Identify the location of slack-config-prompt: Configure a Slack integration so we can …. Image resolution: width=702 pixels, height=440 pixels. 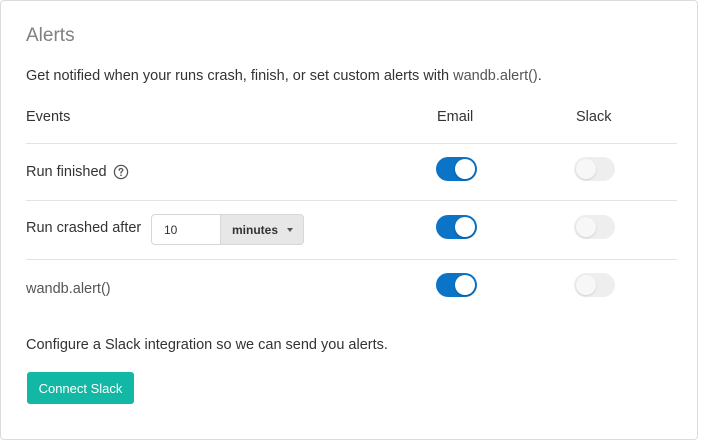
(207, 345).